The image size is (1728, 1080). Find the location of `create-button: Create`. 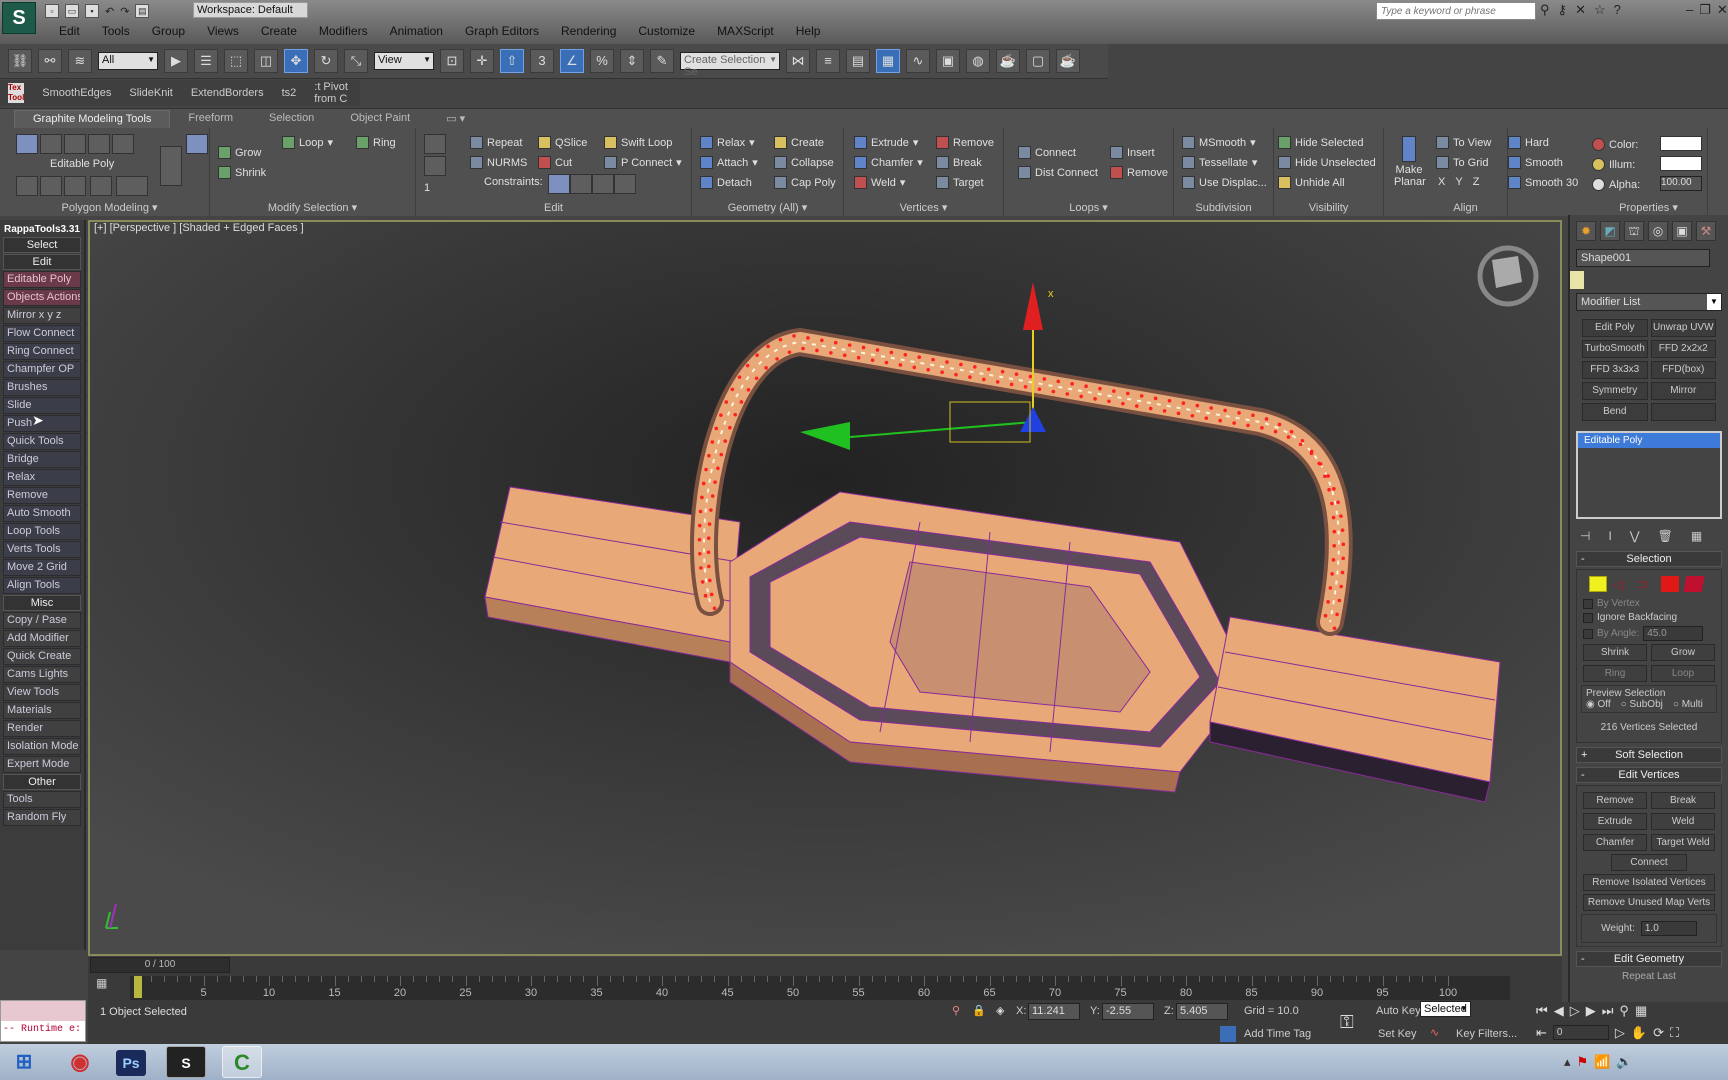

create-button: Create is located at coordinates (799, 142).